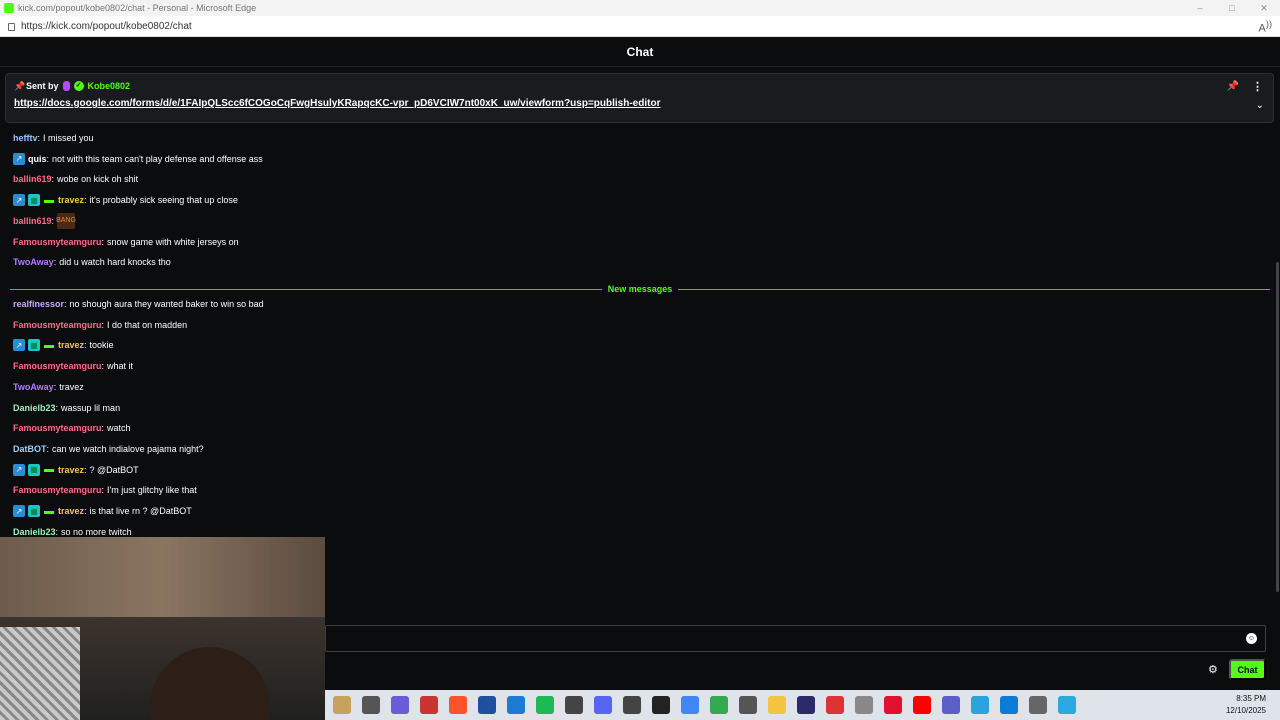 Image resolution: width=1280 pixels, height=720 pixels. I want to click on chat-message: ↗ ▦ ▬ travez: is that live rn ? @DatBOT, so click(102, 511).